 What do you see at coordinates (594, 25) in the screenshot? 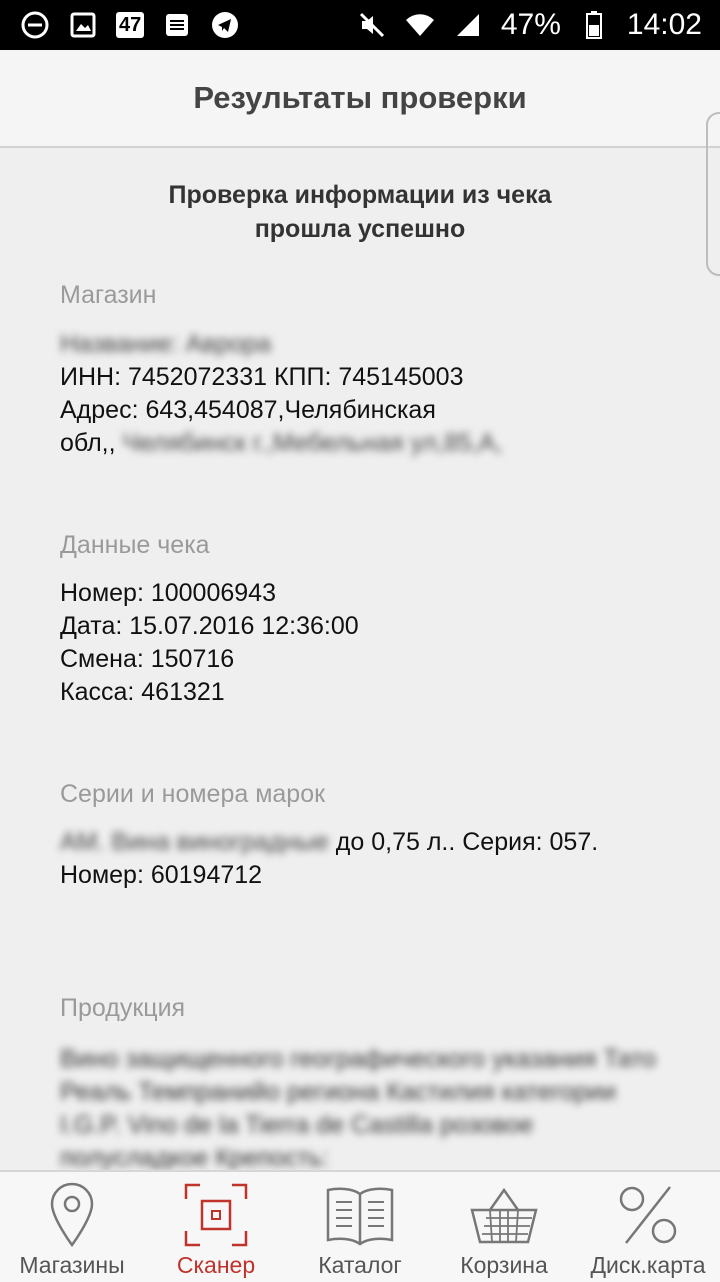
I see `battery-icon` at bounding box center [594, 25].